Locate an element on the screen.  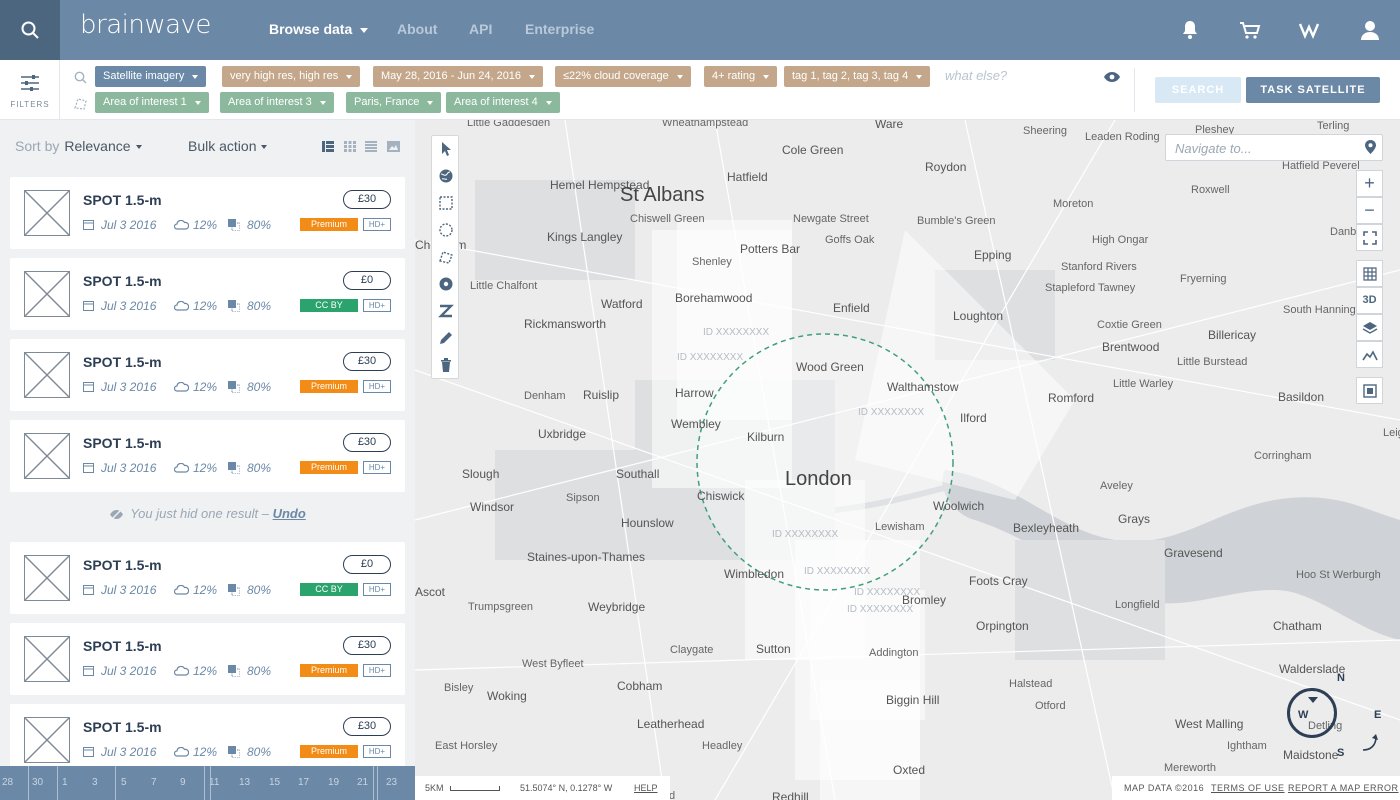
compass is located at coordinates (1312, 713).